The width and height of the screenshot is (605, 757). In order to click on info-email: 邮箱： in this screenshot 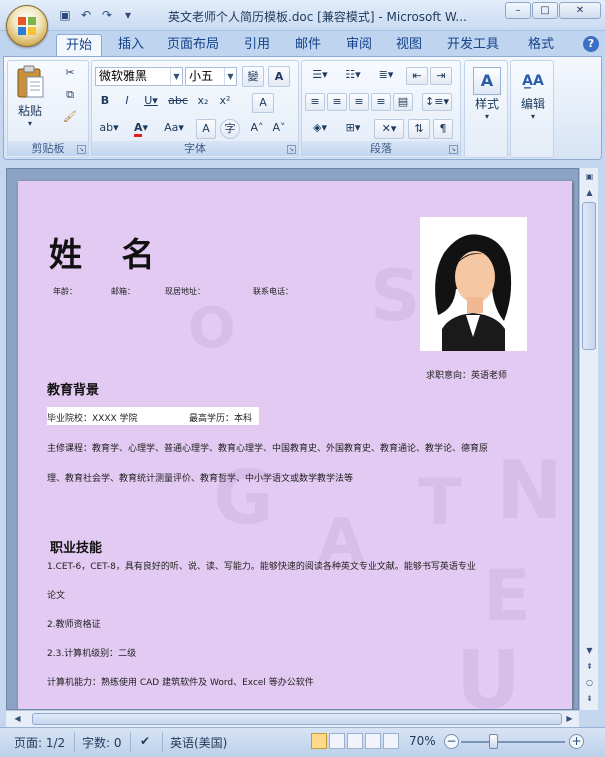, I will do `click(123, 291)`.